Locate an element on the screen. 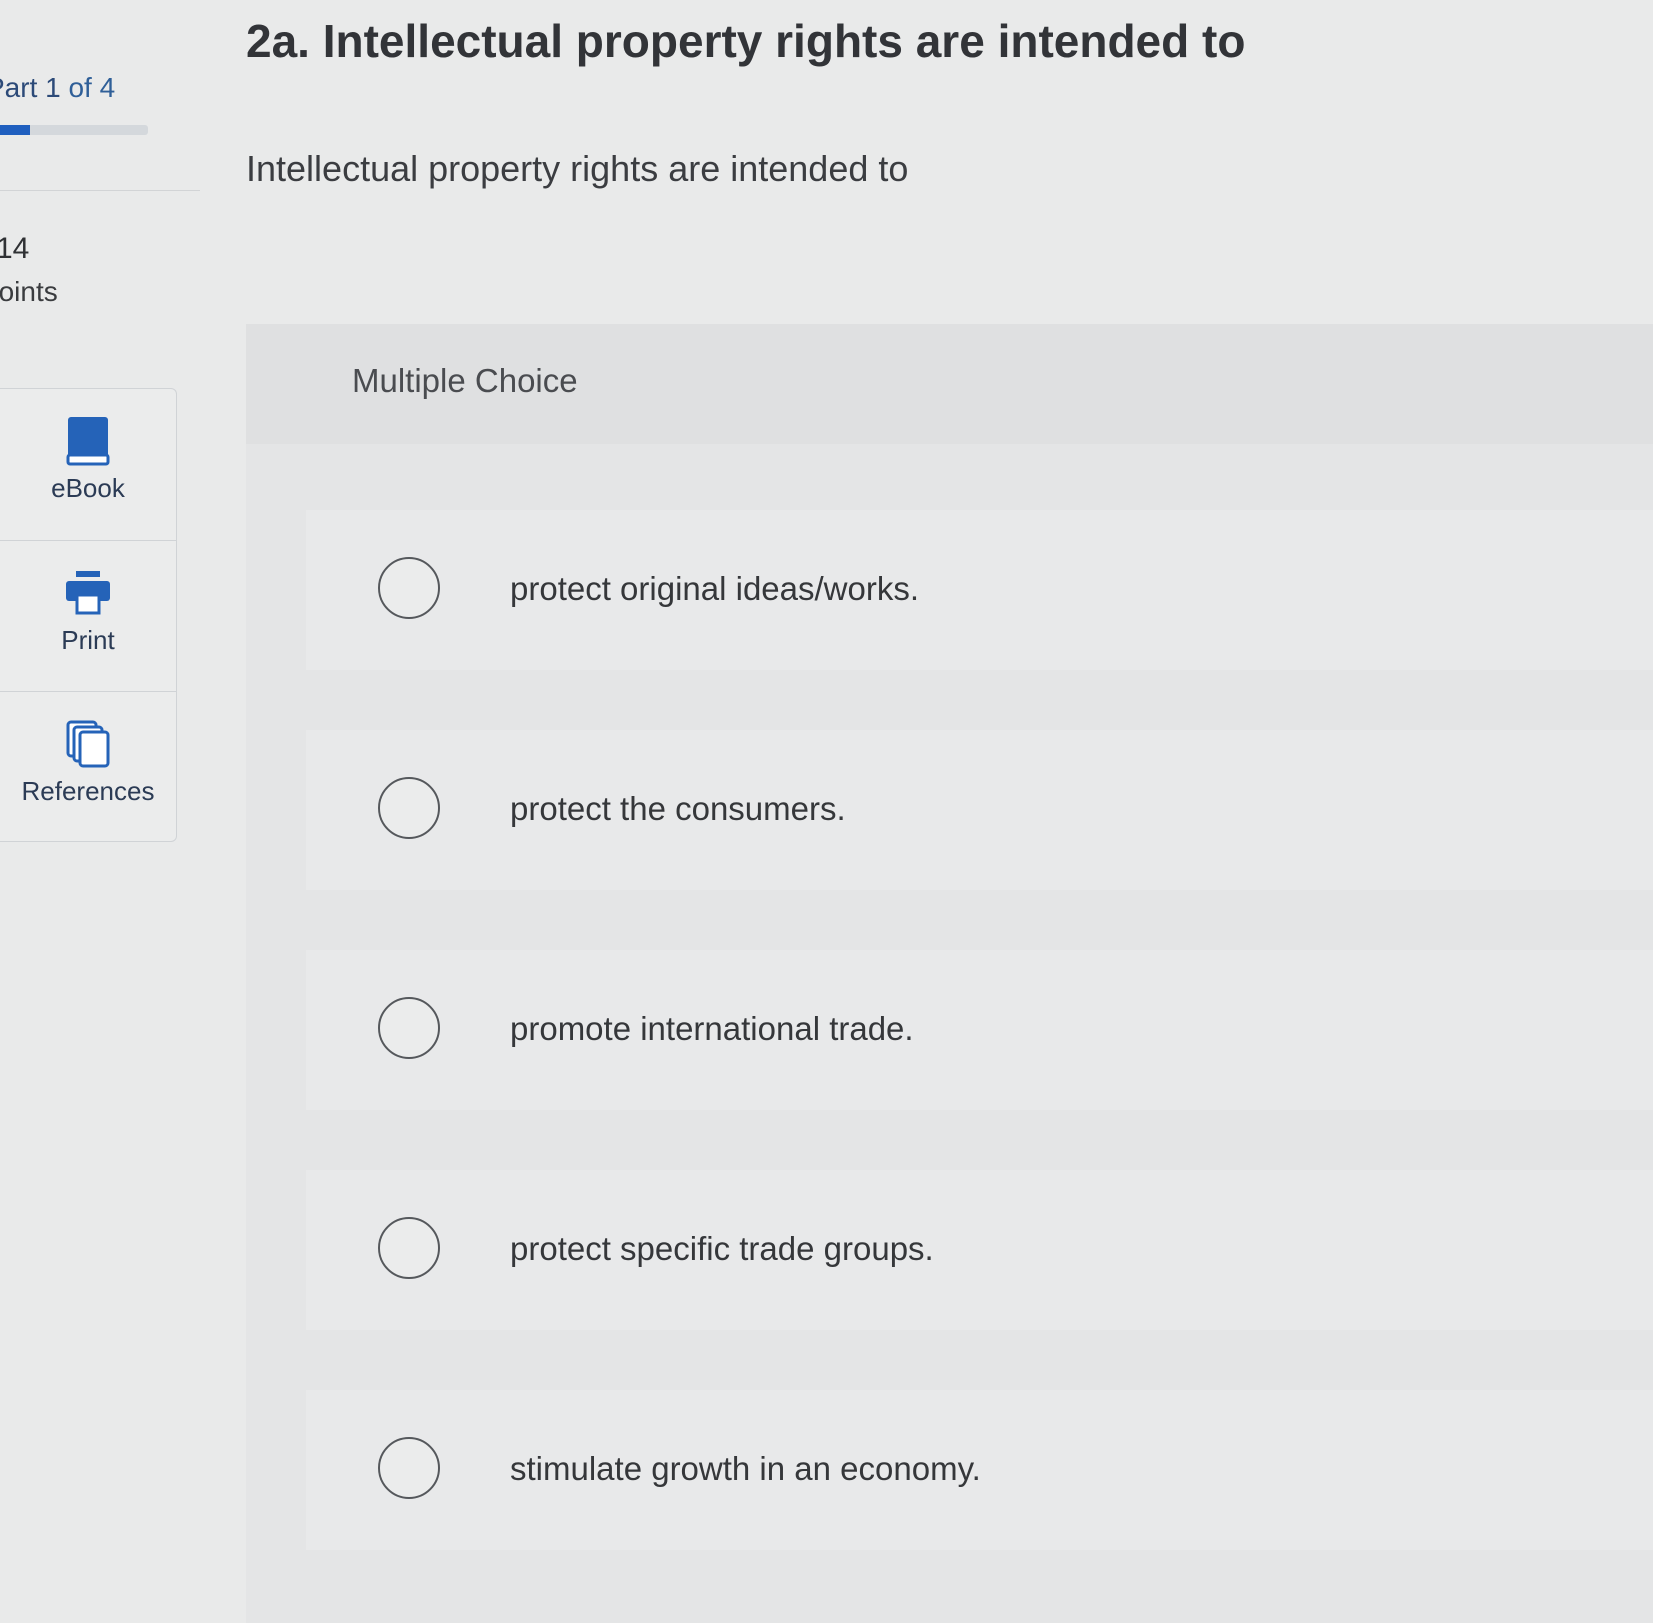  question-type-label: Multiple Choice is located at coordinates (465, 380).